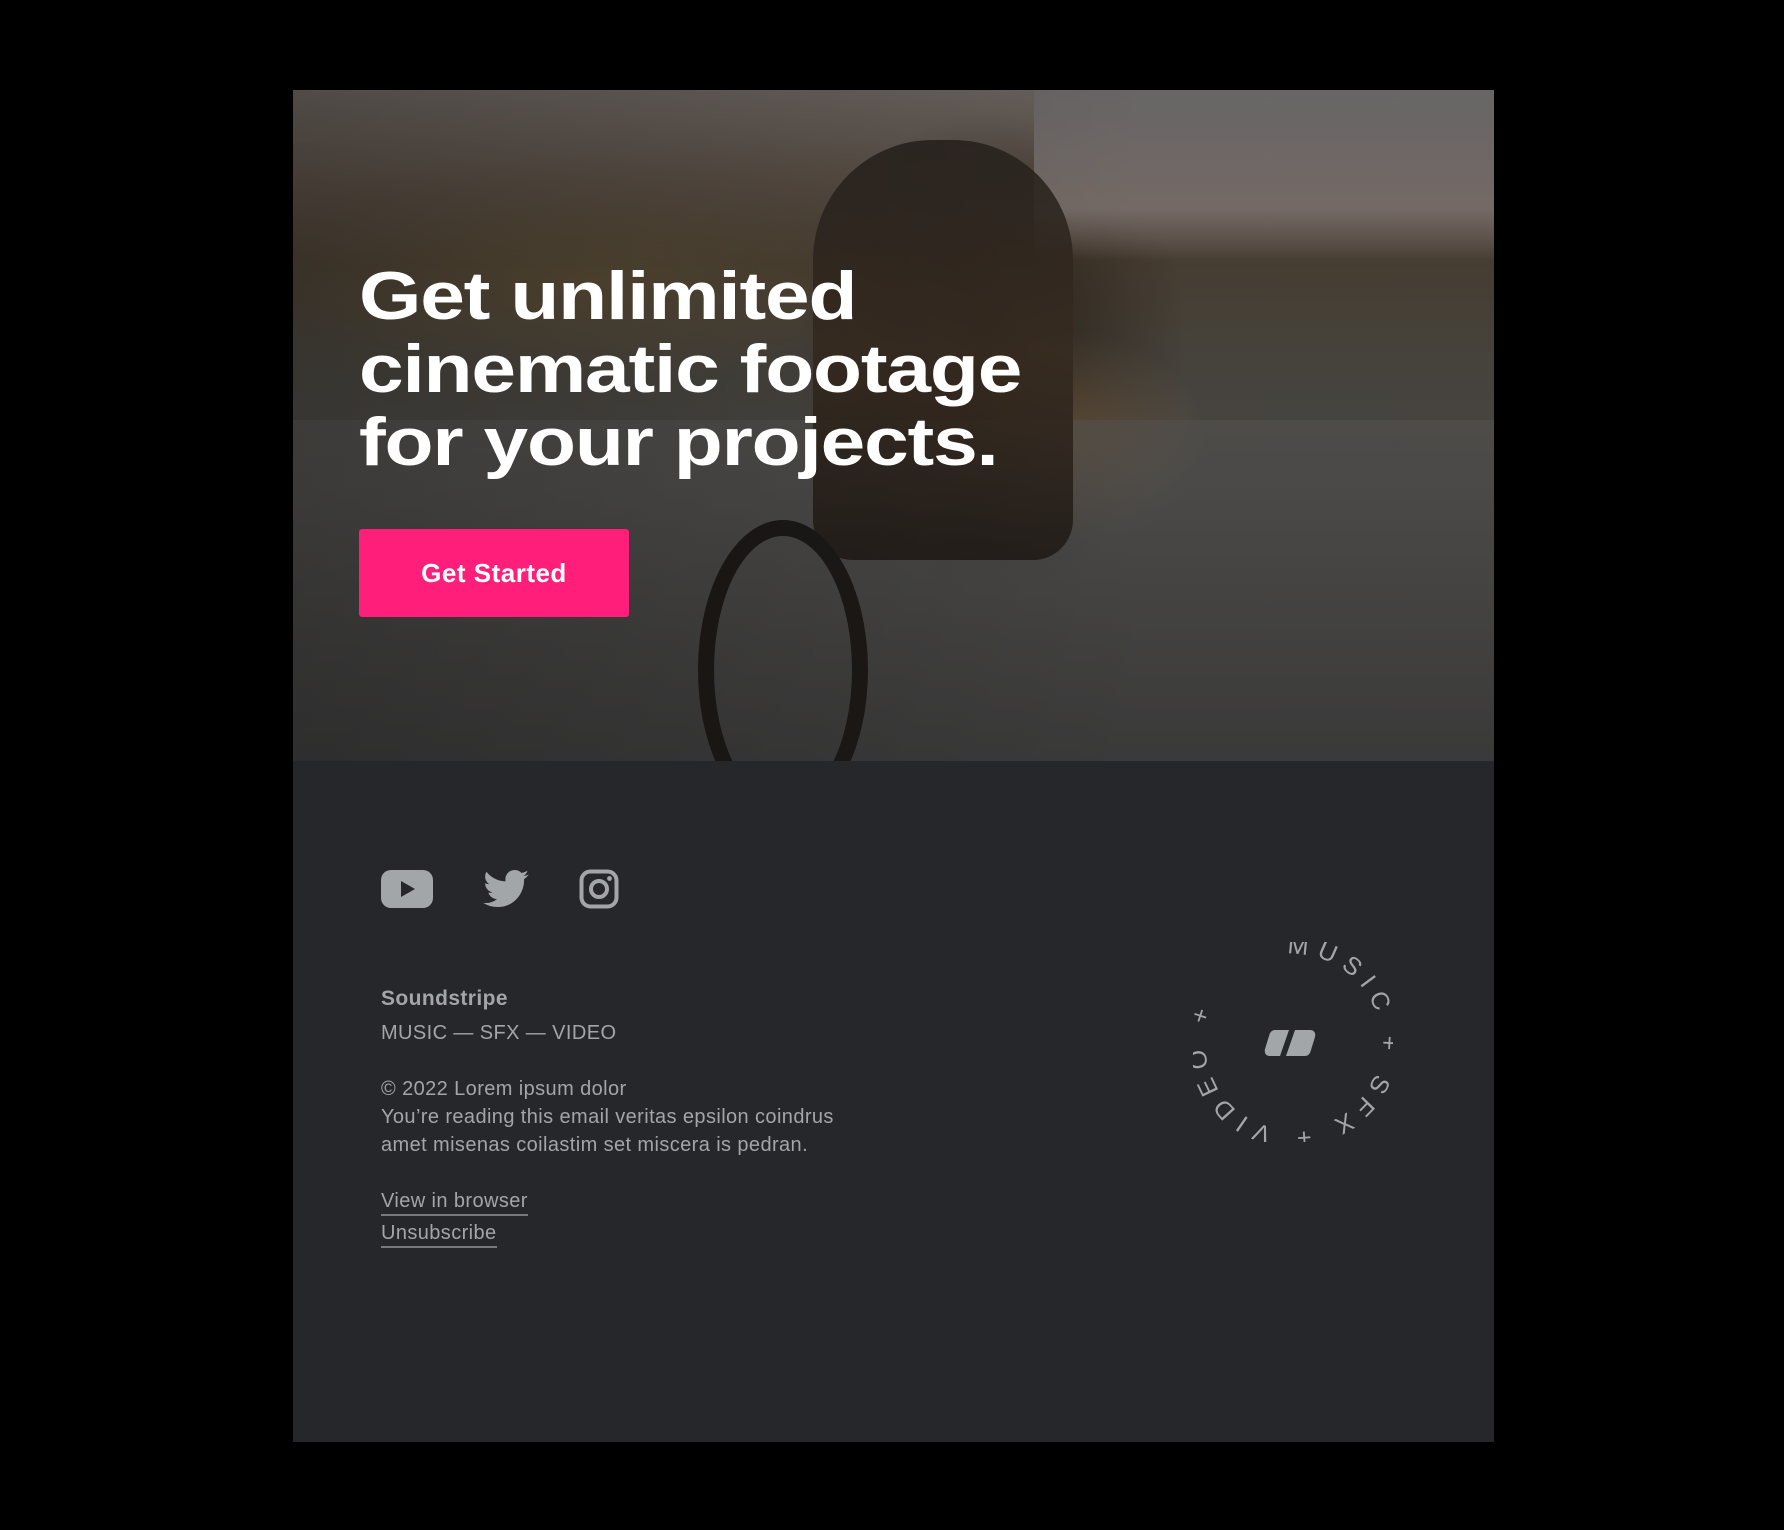  Describe the element at coordinates (499, 1033) in the screenshot. I see `brand-tagline: MUSIC — SFX — VIDEO` at that location.